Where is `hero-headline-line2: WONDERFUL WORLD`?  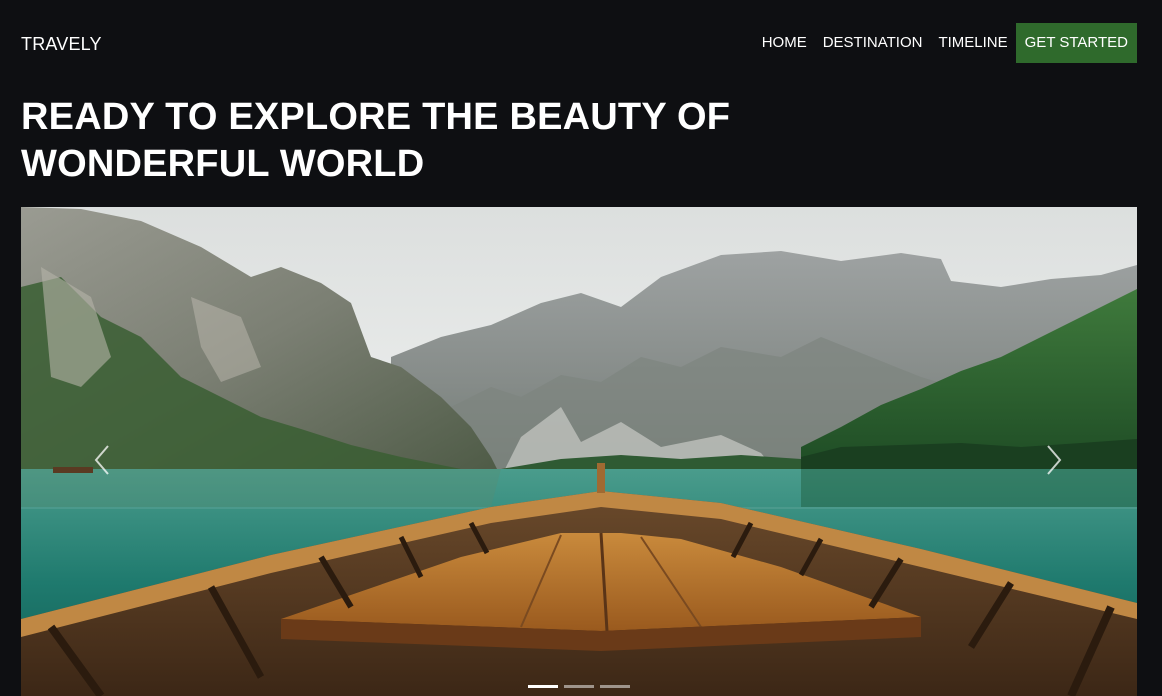
hero-headline-line2: WONDERFUL WORLD is located at coordinates (223, 164).